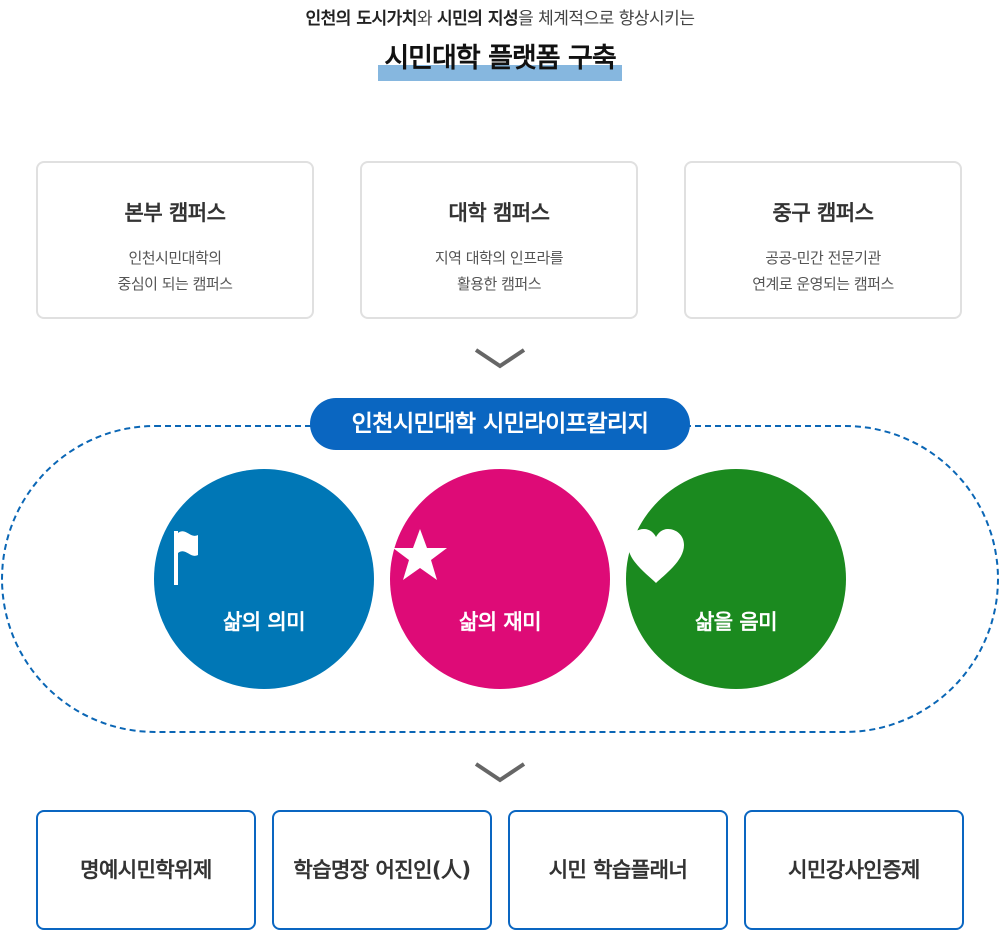  I want to click on campus-name: 중구 캠퍼스, so click(823, 213).